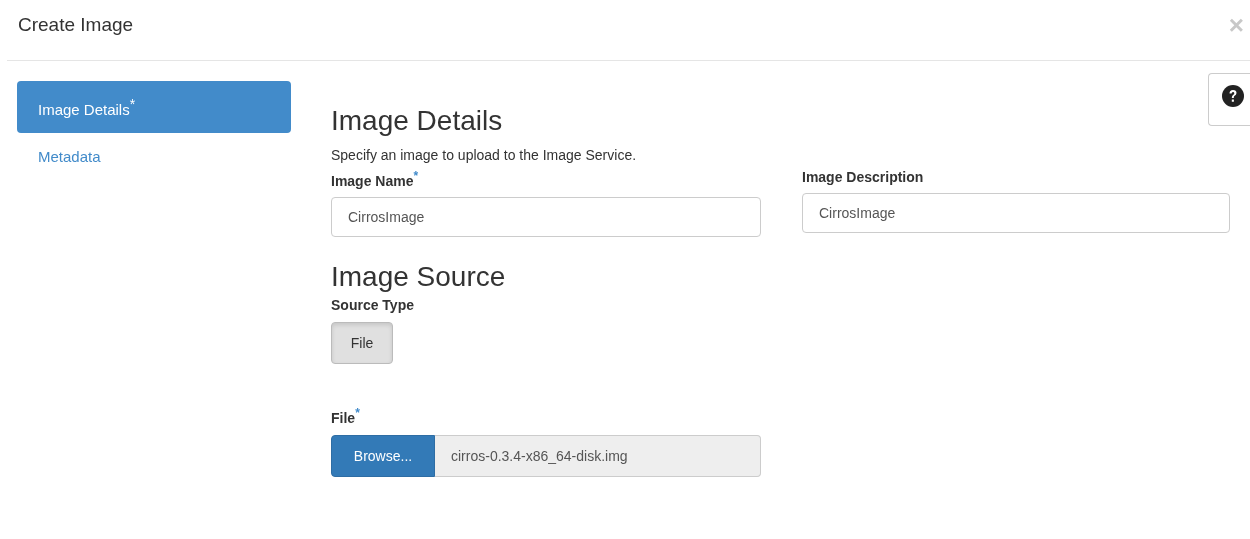  I want to click on field-label: Source Type, so click(372, 304).